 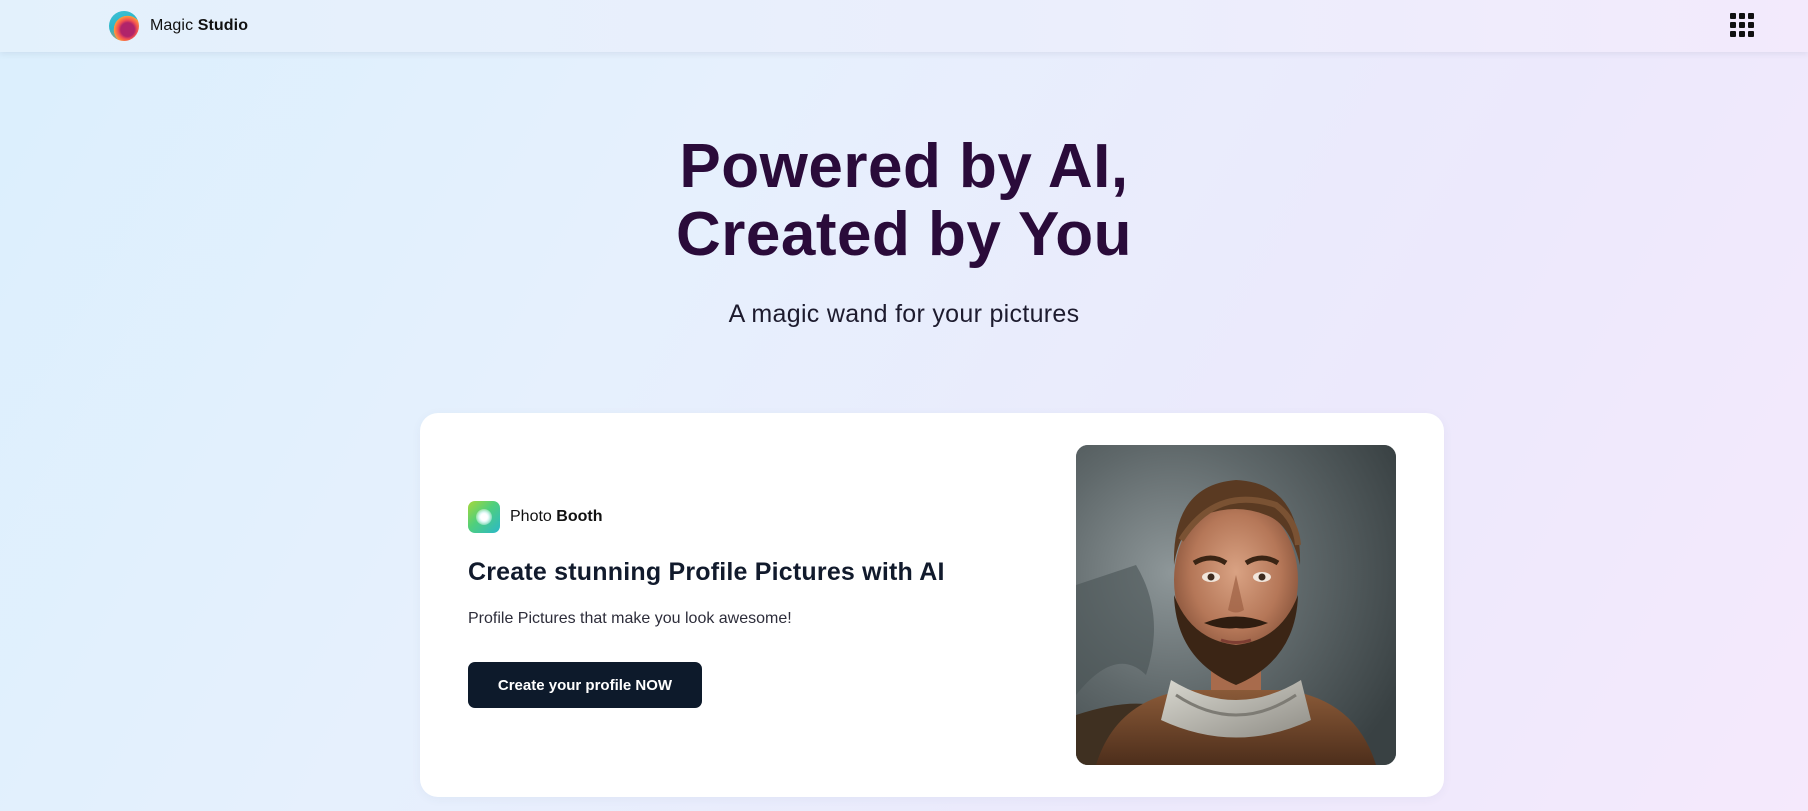 I want to click on magic-studio-logo-icon, so click(x=124, y=26).